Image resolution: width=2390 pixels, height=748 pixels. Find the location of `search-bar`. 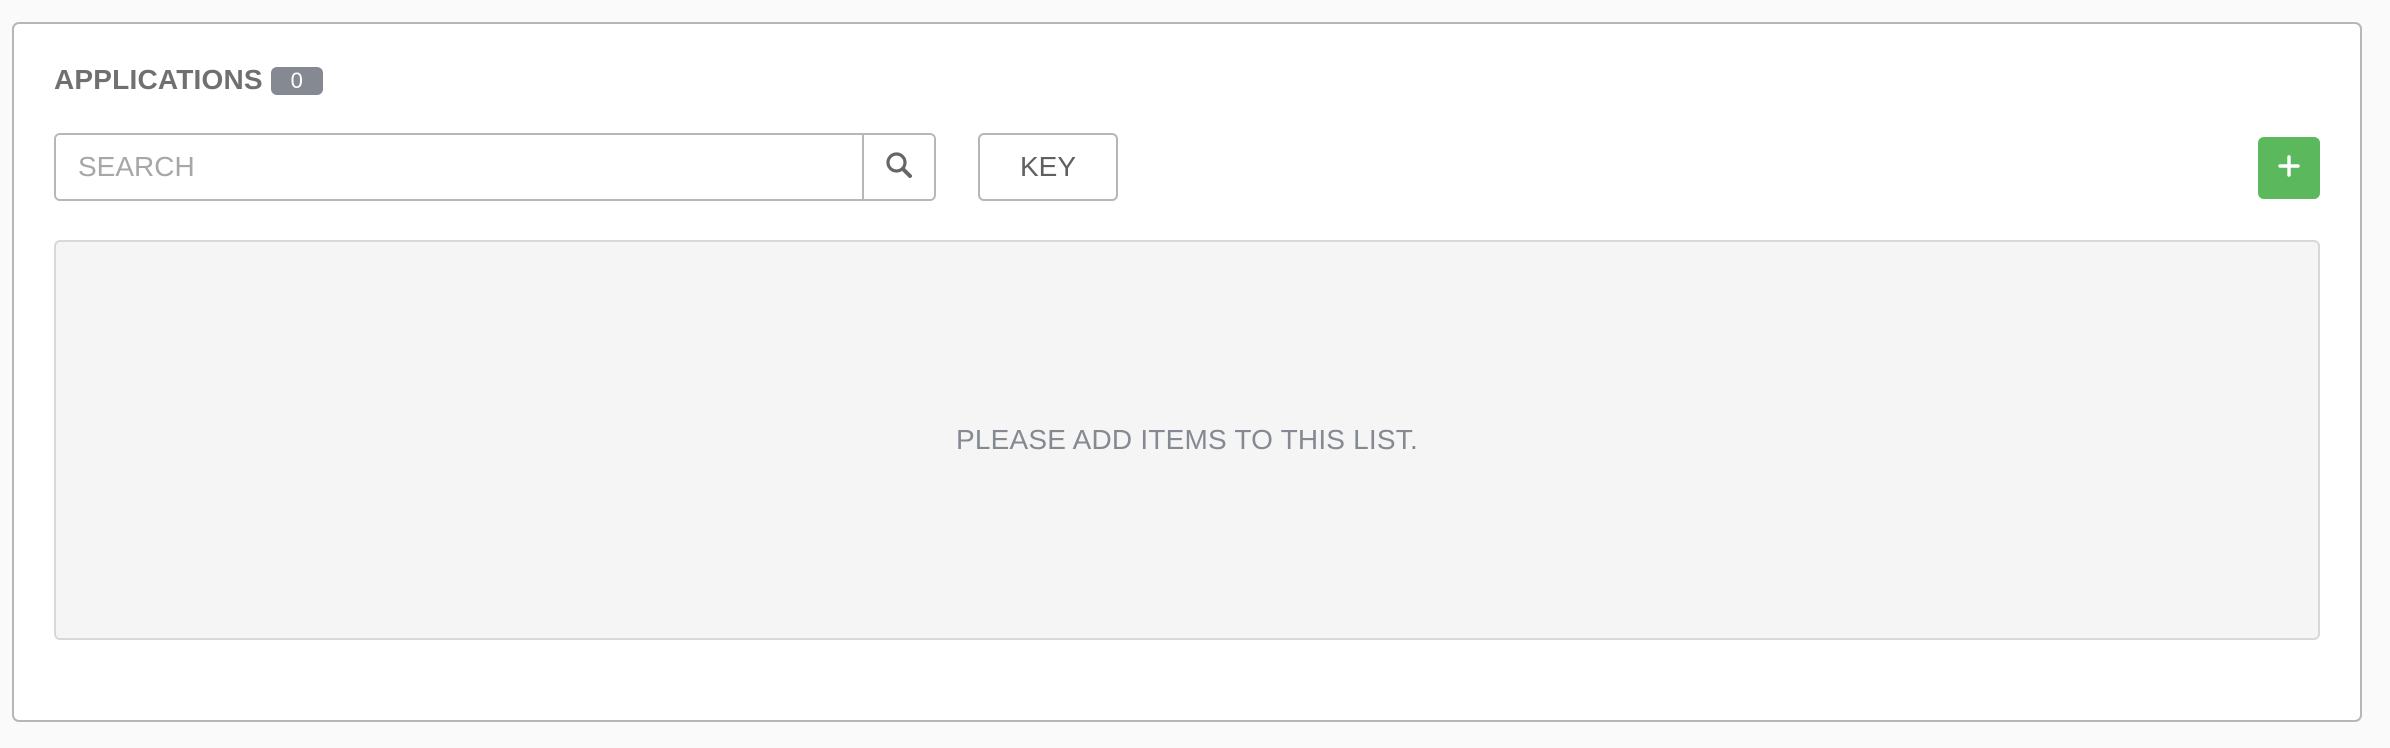

search-bar is located at coordinates (495, 167).